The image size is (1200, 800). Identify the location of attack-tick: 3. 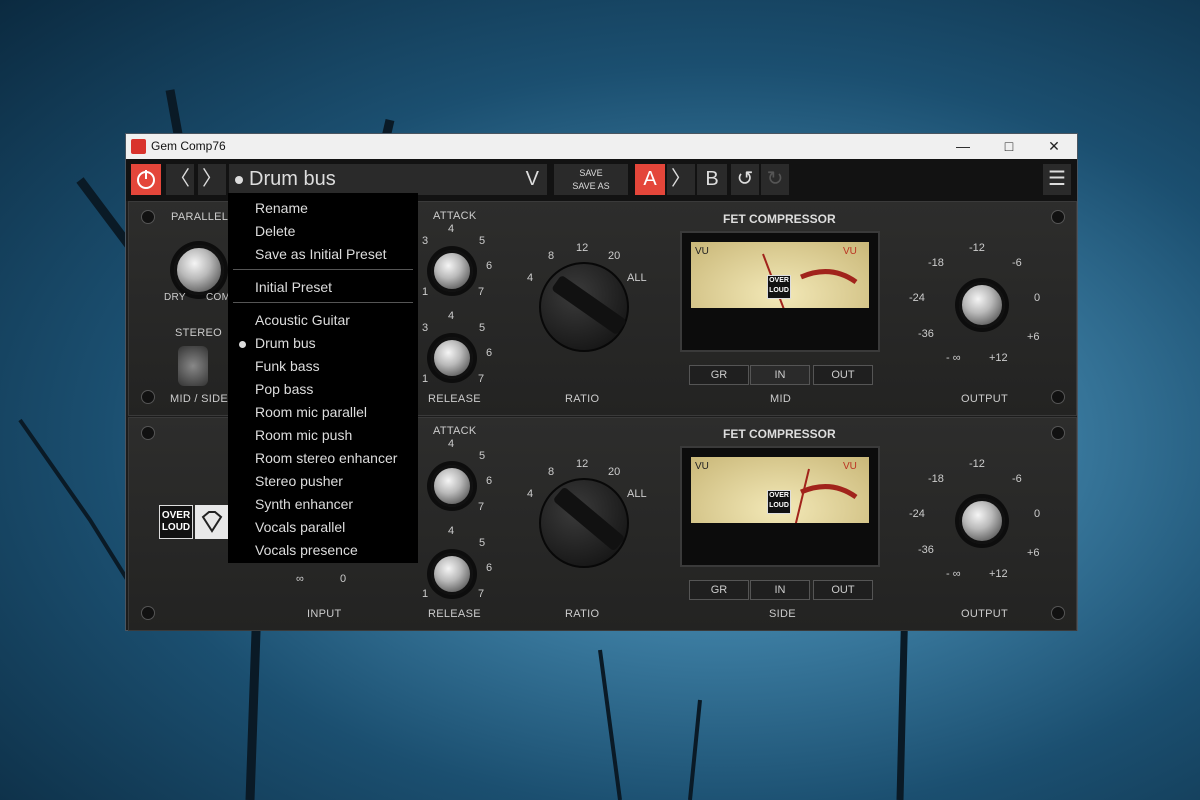
(425, 241).